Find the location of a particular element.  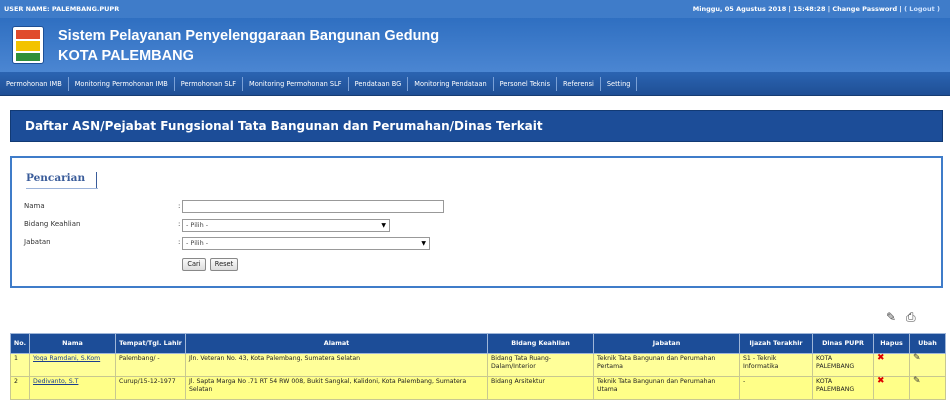

legend-underline is located at coordinates (62, 188).